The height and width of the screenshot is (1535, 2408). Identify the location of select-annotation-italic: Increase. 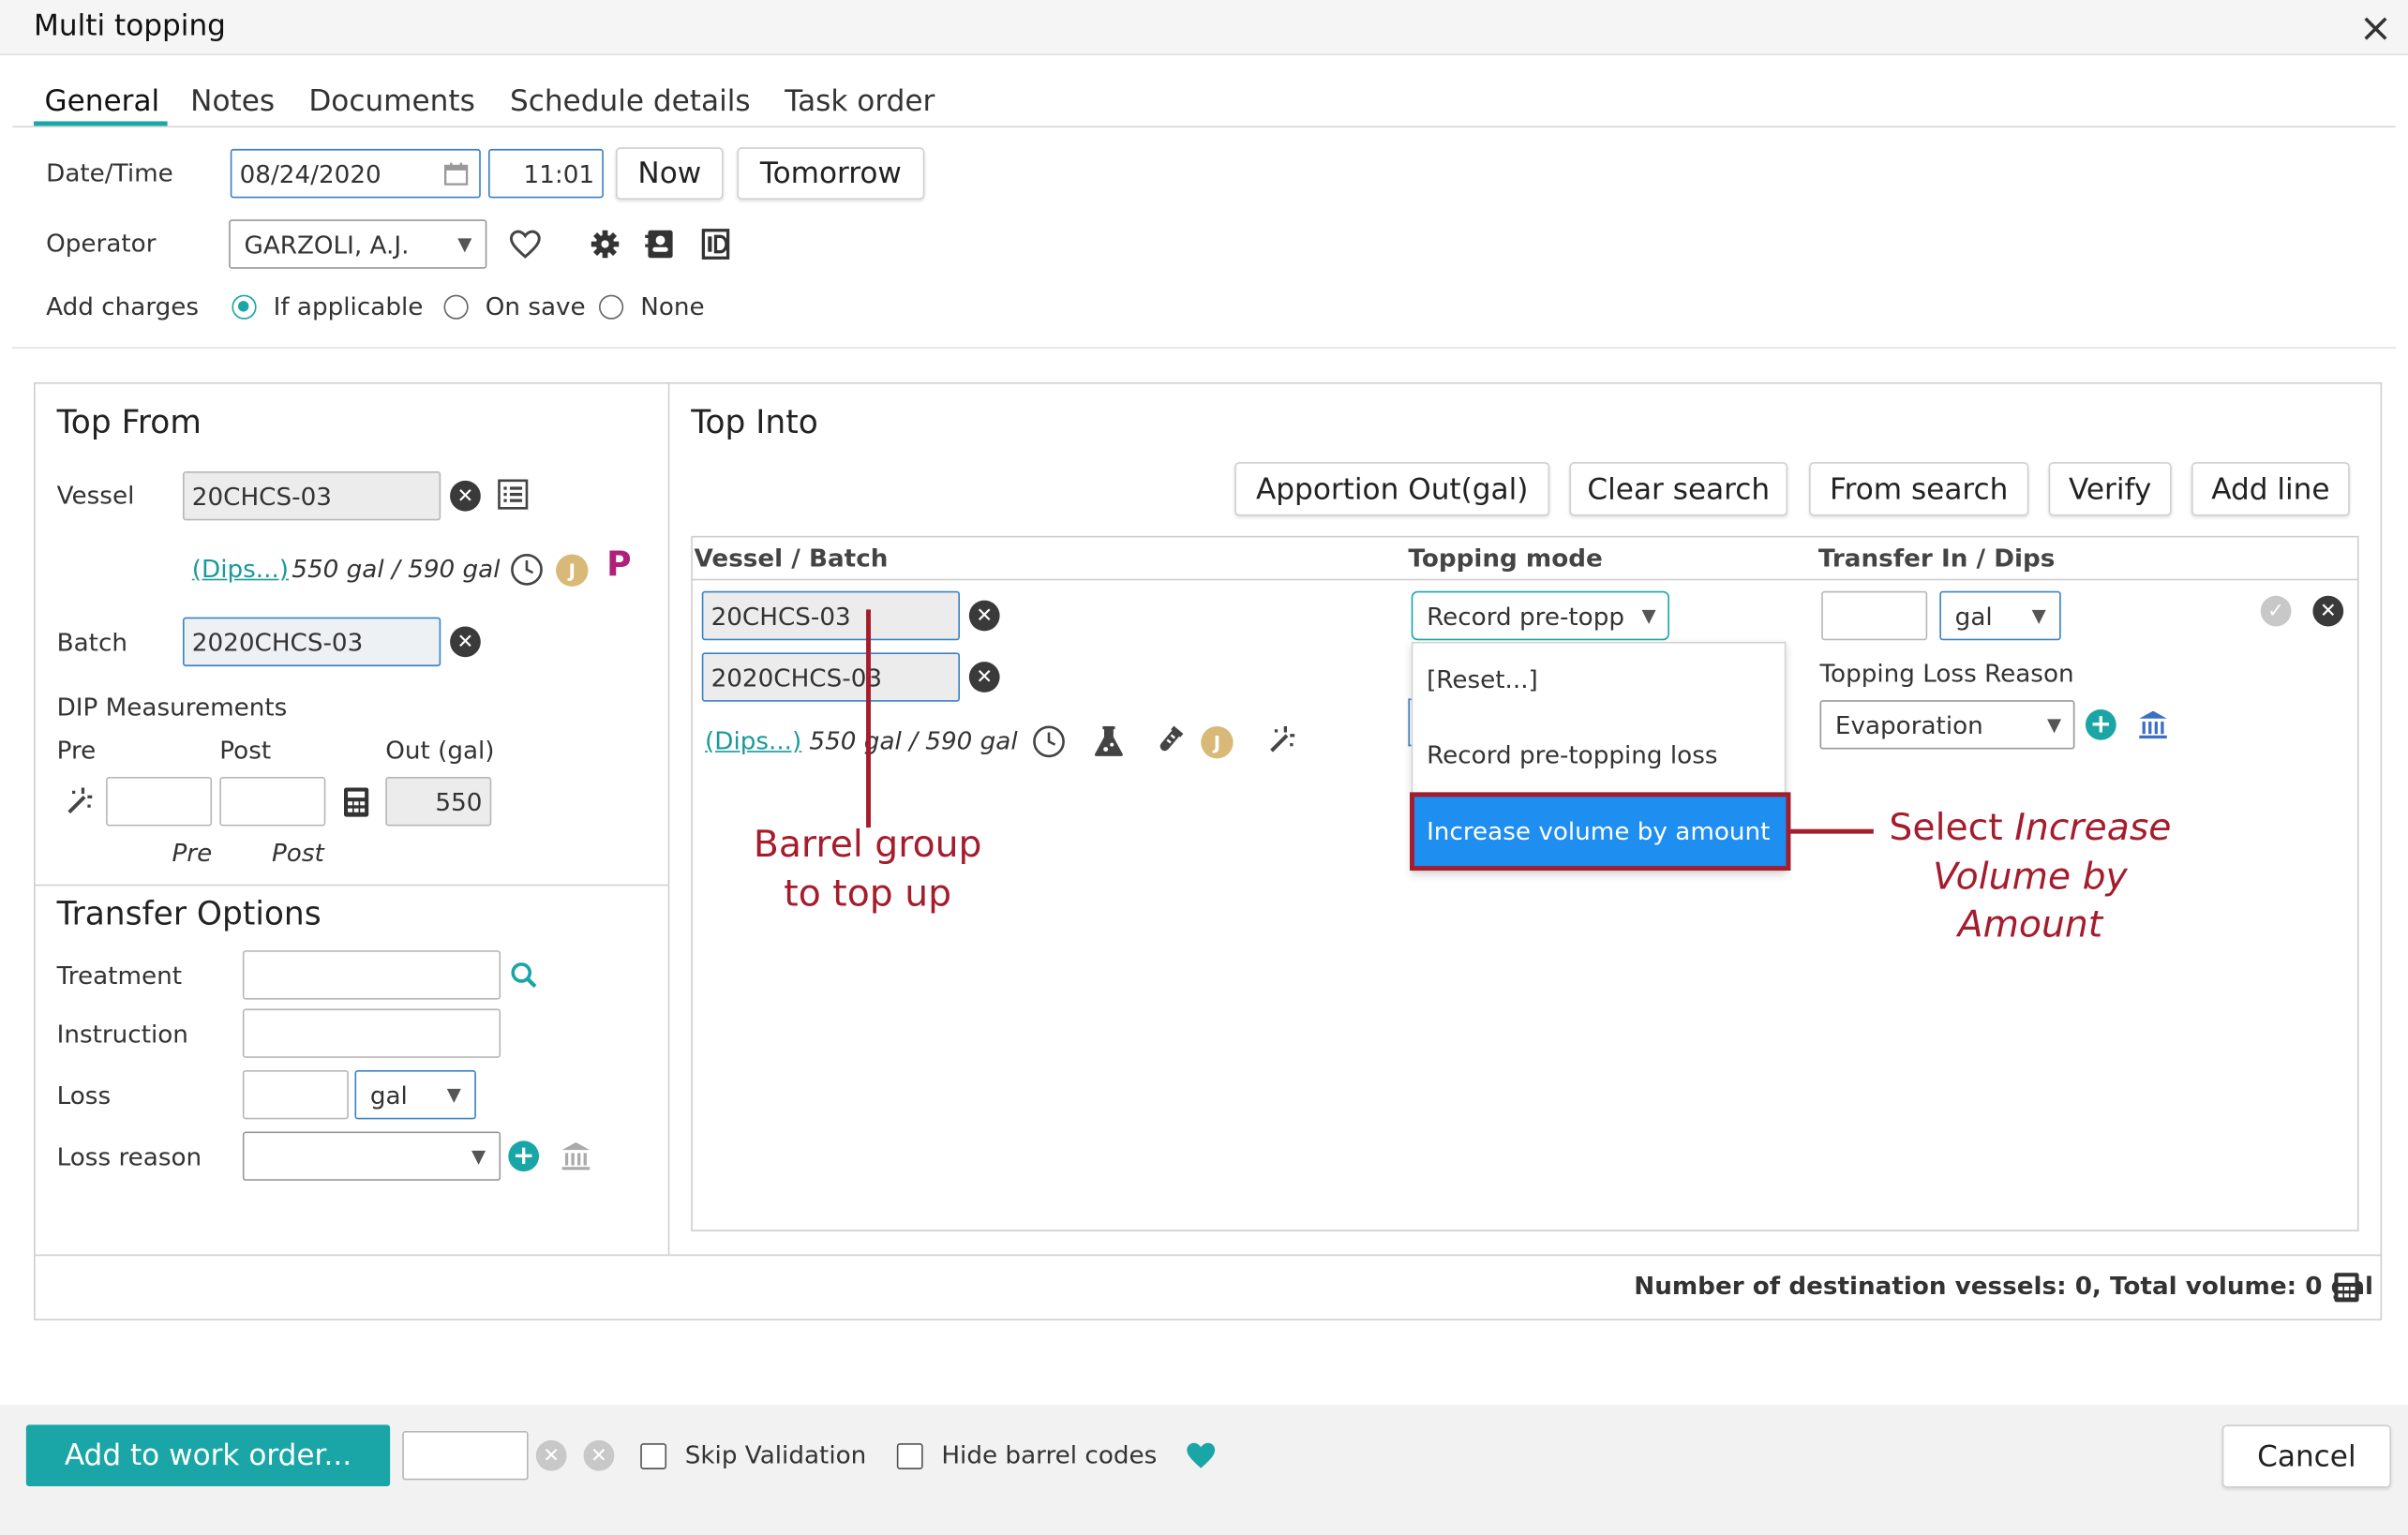
(2093, 828).